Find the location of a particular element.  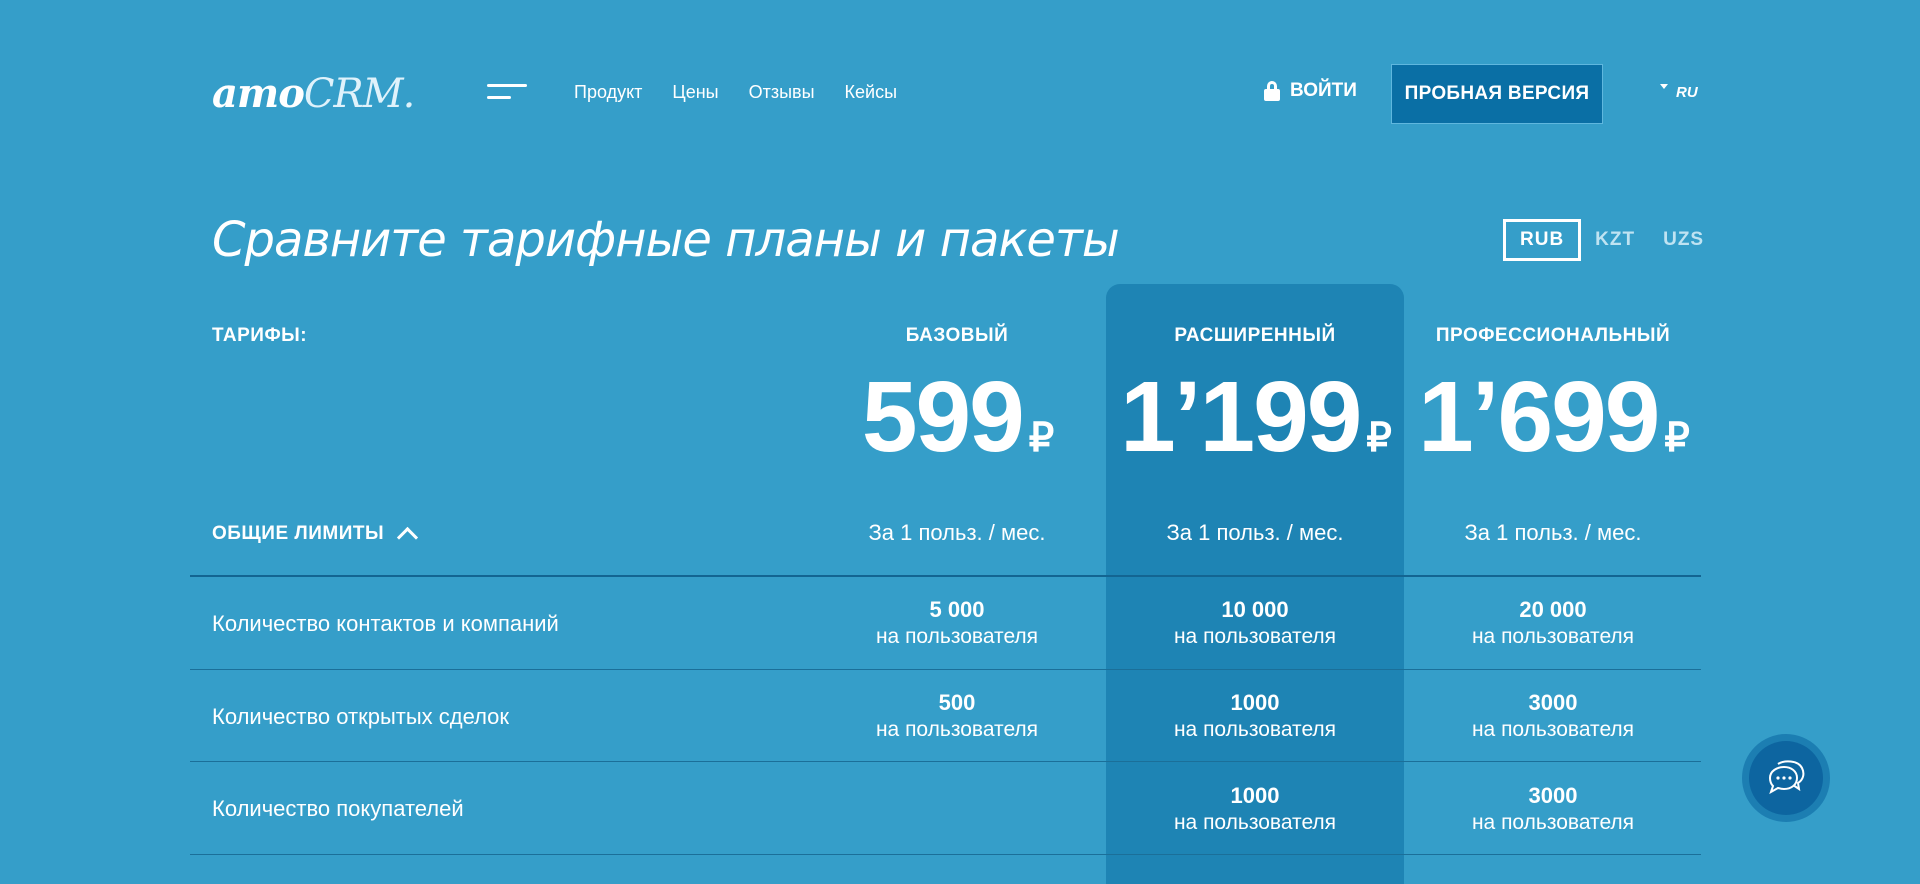

chat-button is located at coordinates (1786, 778).